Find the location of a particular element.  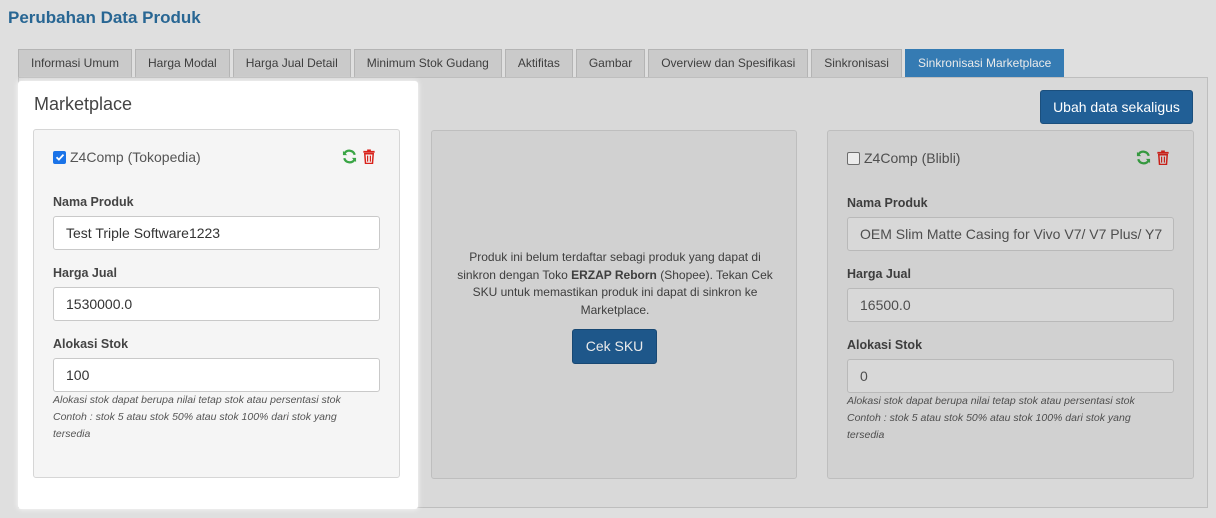

tab-gambar: Gambar is located at coordinates (610, 63).